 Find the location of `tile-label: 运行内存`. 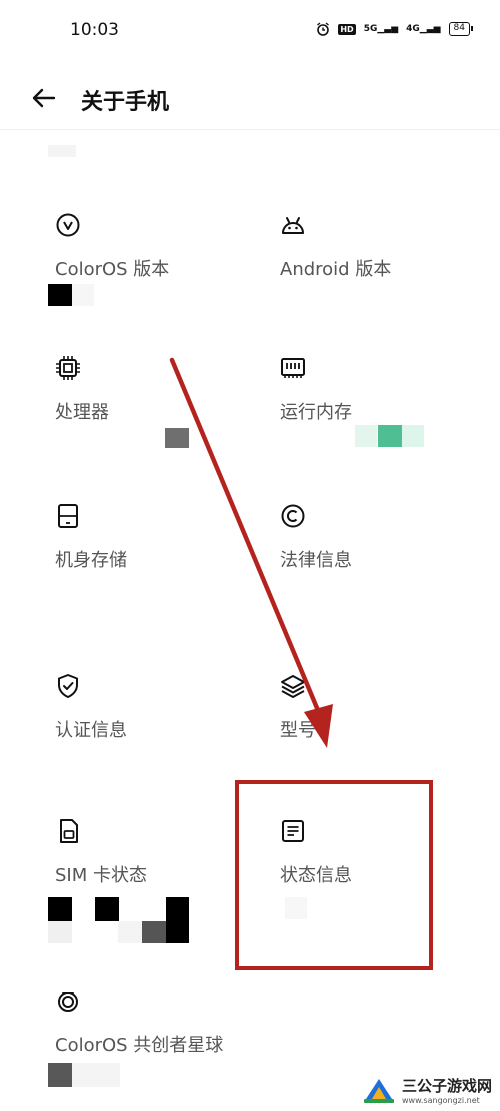

tile-label: 运行内存 is located at coordinates (316, 412).